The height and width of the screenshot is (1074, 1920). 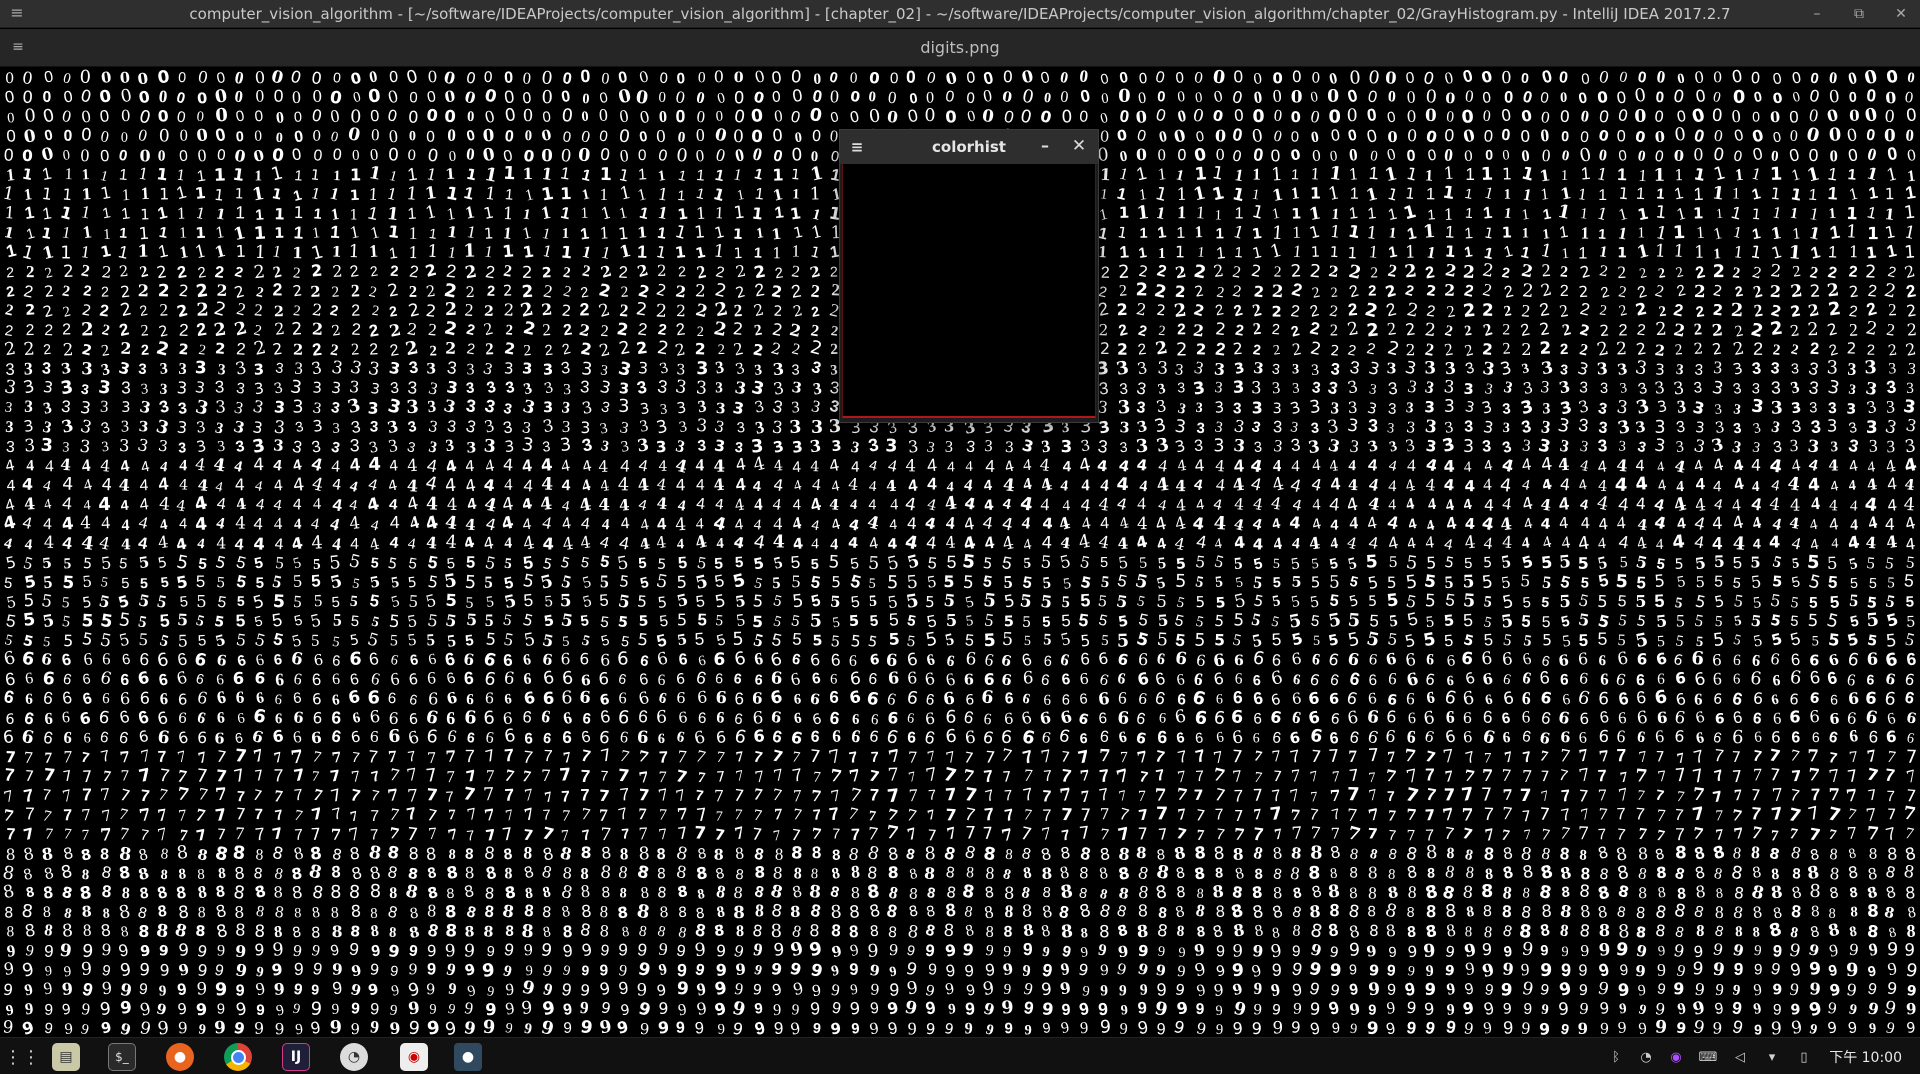 What do you see at coordinates (1859, 14) in the screenshot?
I see `maximize-button: ⧉` at bounding box center [1859, 14].